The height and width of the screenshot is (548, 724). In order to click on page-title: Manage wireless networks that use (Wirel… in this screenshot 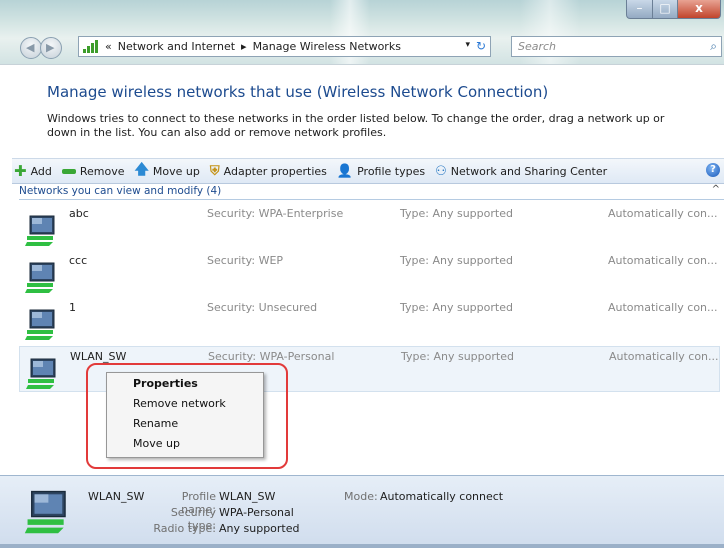, I will do `click(298, 92)`.